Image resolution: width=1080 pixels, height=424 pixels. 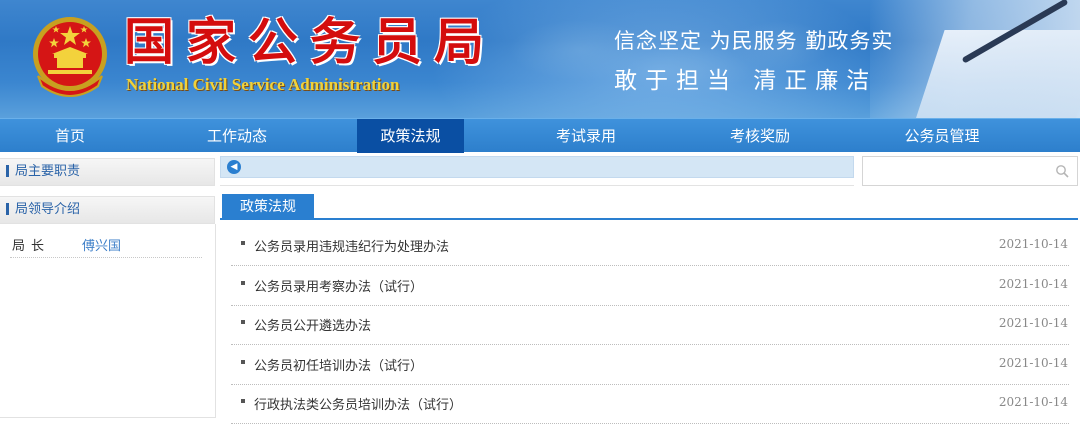 What do you see at coordinates (746, 81) in the screenshot?
I see `slogan-line-2: 敢于担当 清正廉洁` at bounding box center [746, 81].